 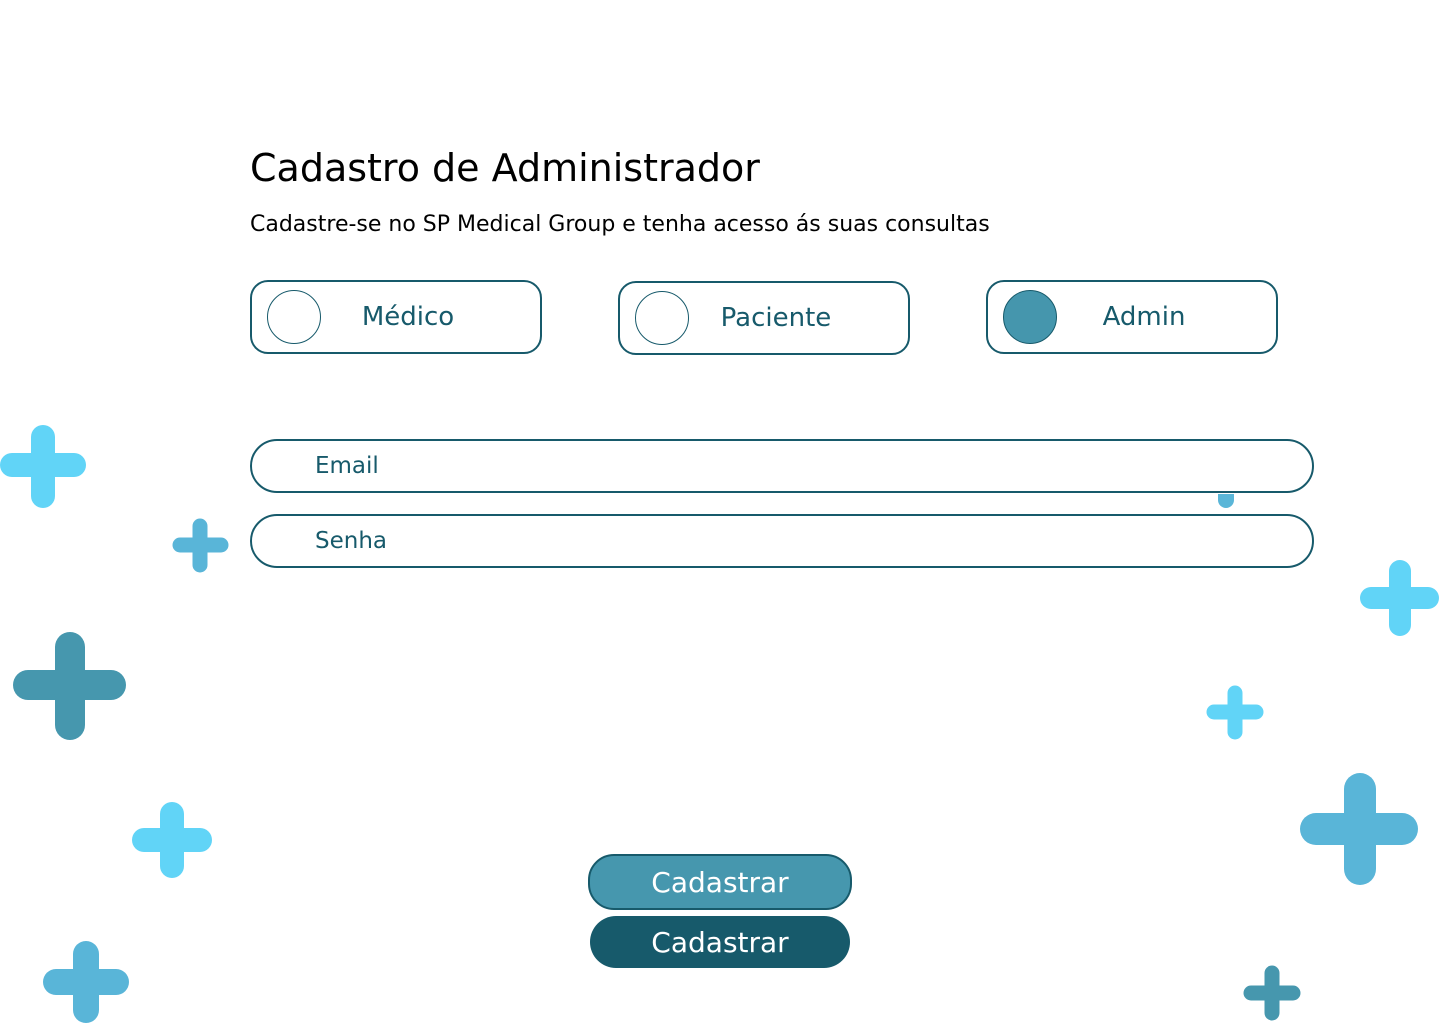 What do you see at coordinates (782, 466) in the screenshot?
I see `email-field` at bounding box center [782, 466].